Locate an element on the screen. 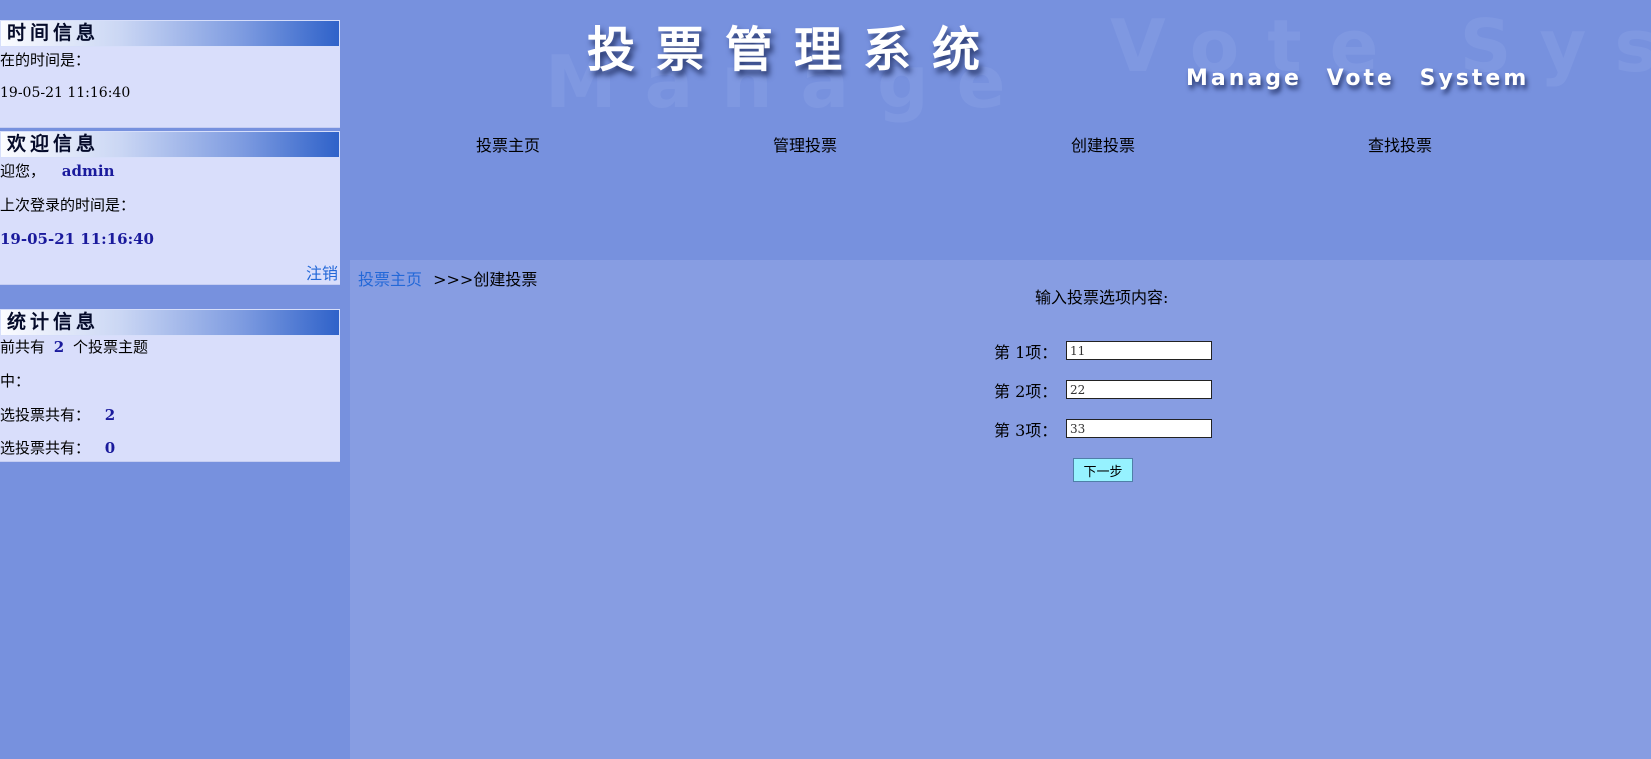  nav-item-manage-votes: 管理投票 is located at coordinates (805, 144).